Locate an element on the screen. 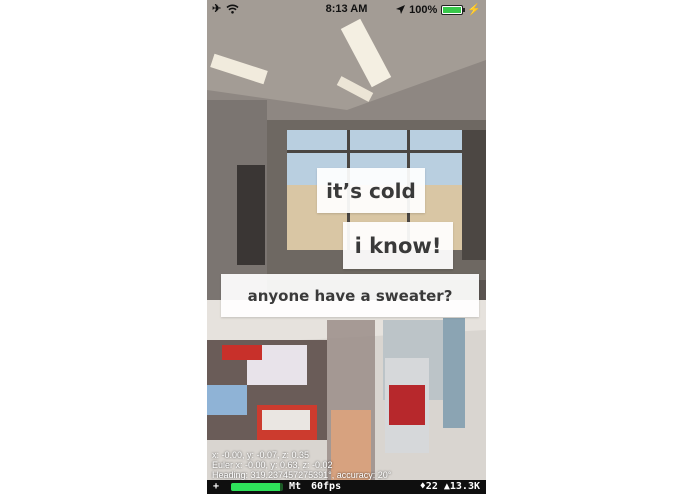  chat-bubble-2: i know! is located at coordinates (398, 245).